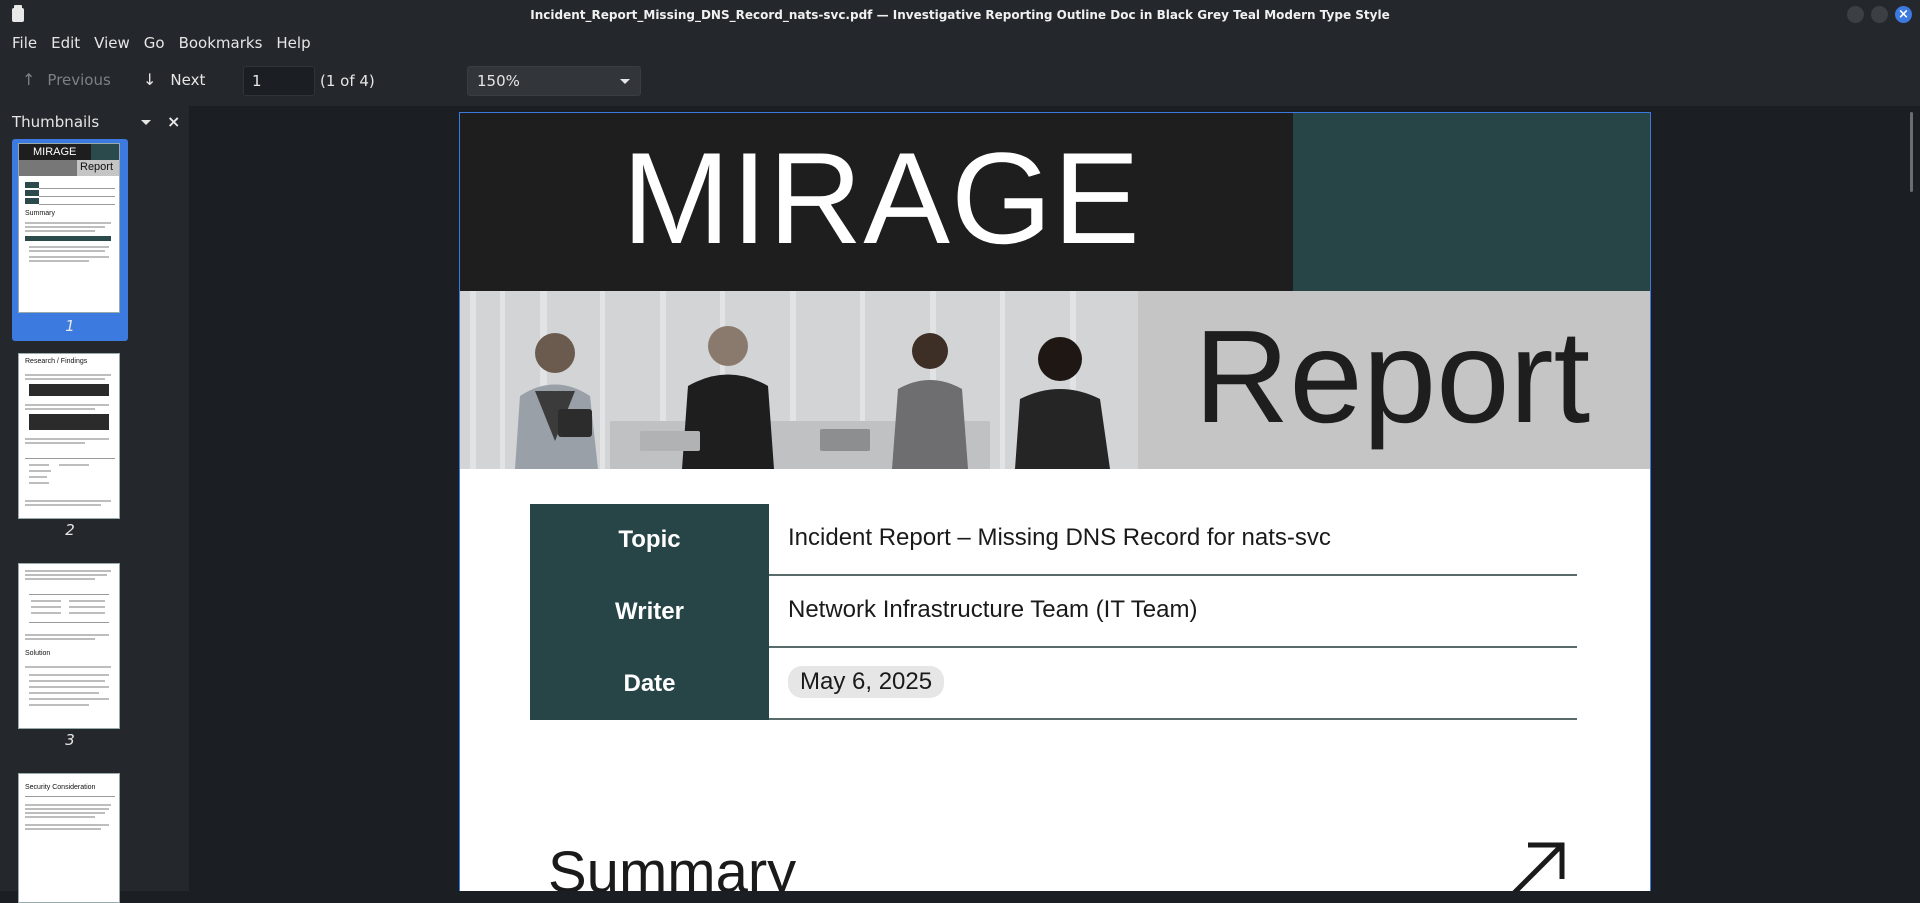  Describe the element at coordinates (69, 436) in the screenshot. I see `thumbnail-image: Research / Findings` at that location.